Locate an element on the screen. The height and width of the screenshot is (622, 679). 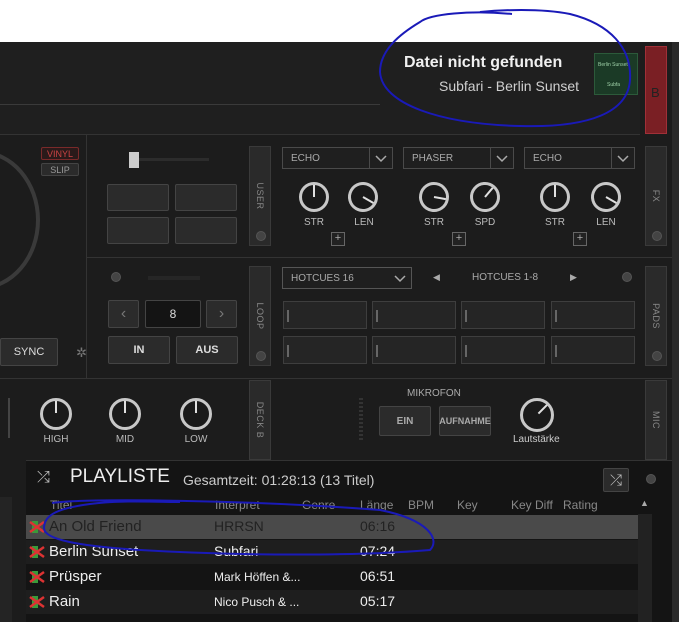
fx3-len-label: LEN is located at coordinates (606, 222).